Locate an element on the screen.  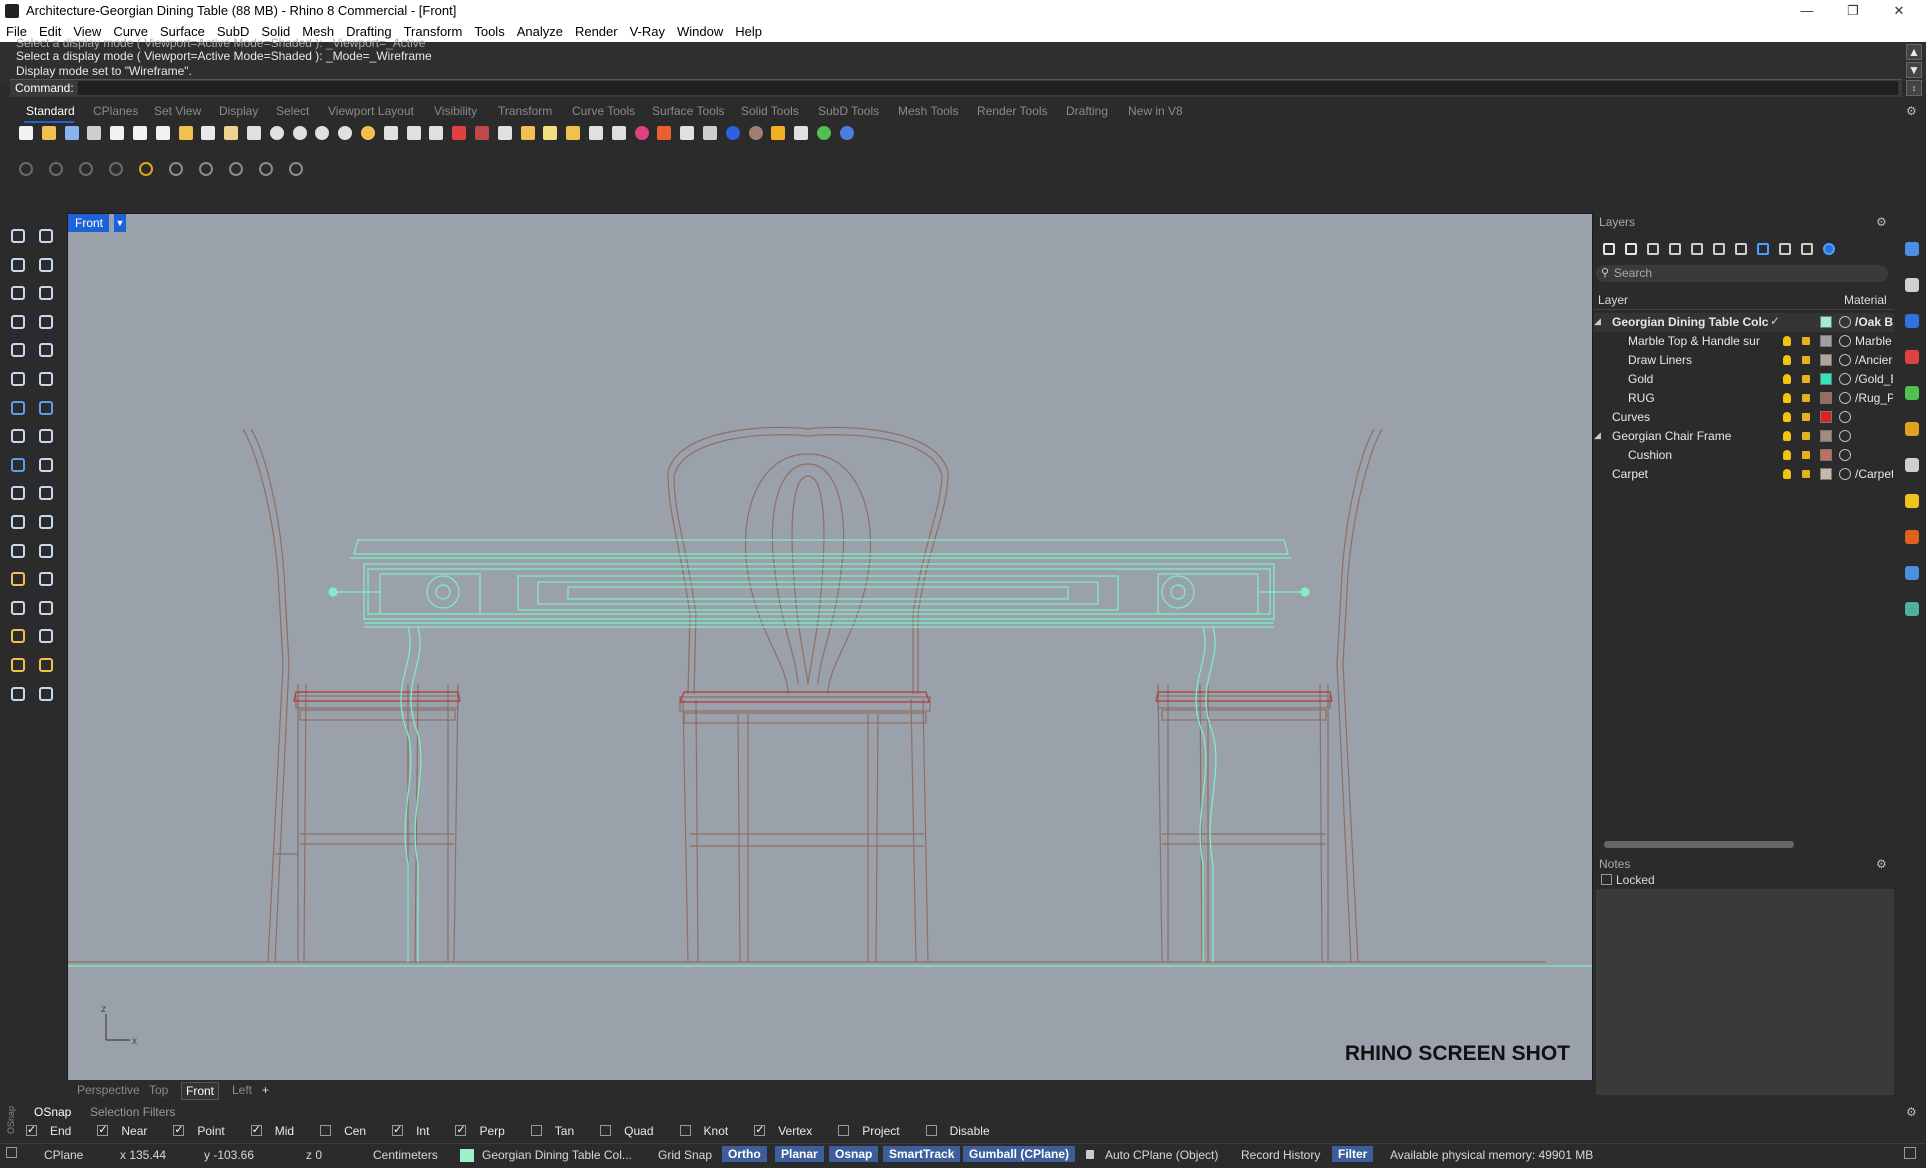
surface-icon is located at coordinates (18, 379).